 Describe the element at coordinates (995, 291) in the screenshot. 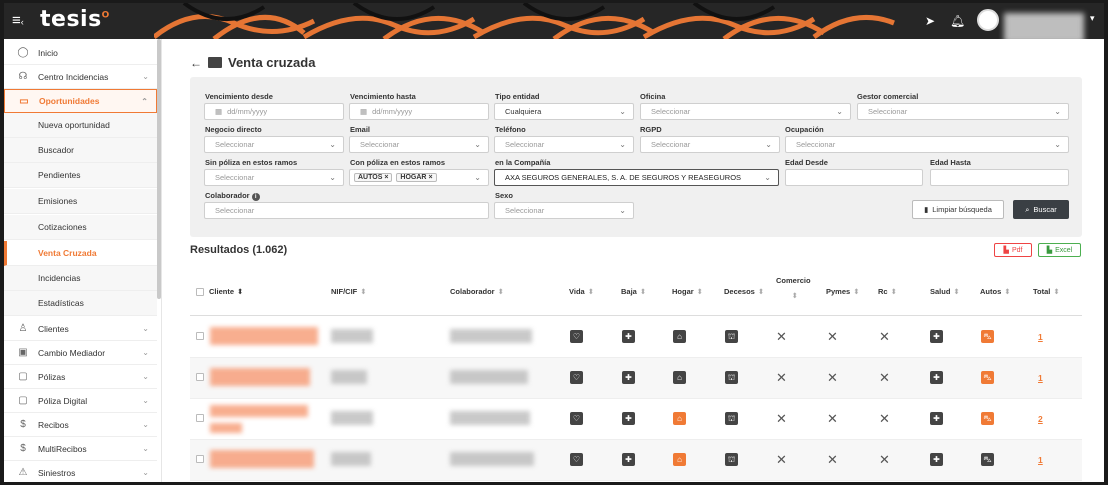

I see `column-header-autos: Autos ⬍` at that location.